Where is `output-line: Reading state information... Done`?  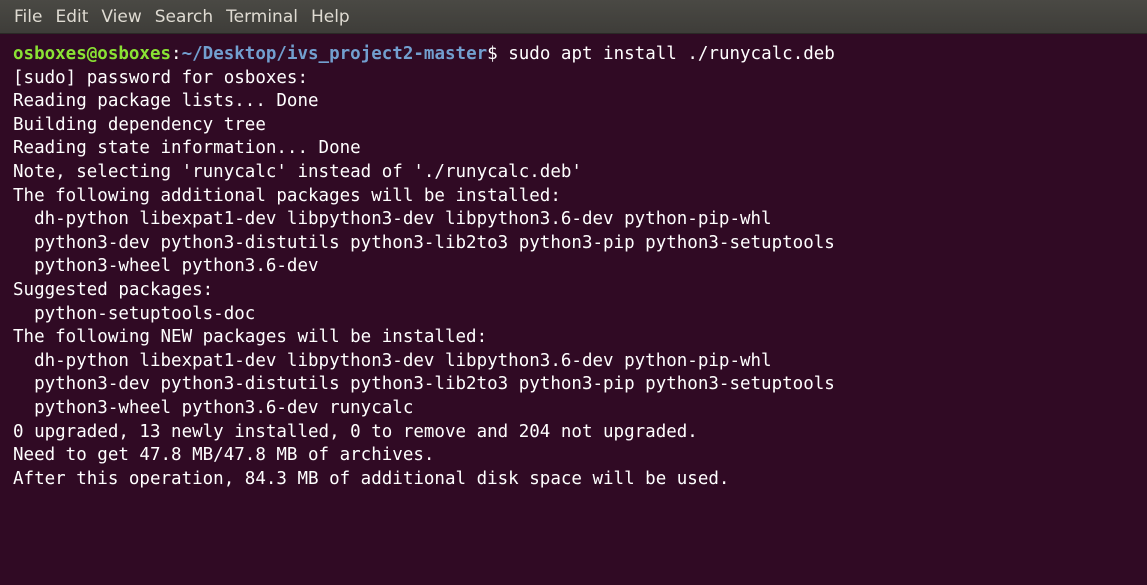
output-line: Reading state information... Done is located at coordinates (187, 148).